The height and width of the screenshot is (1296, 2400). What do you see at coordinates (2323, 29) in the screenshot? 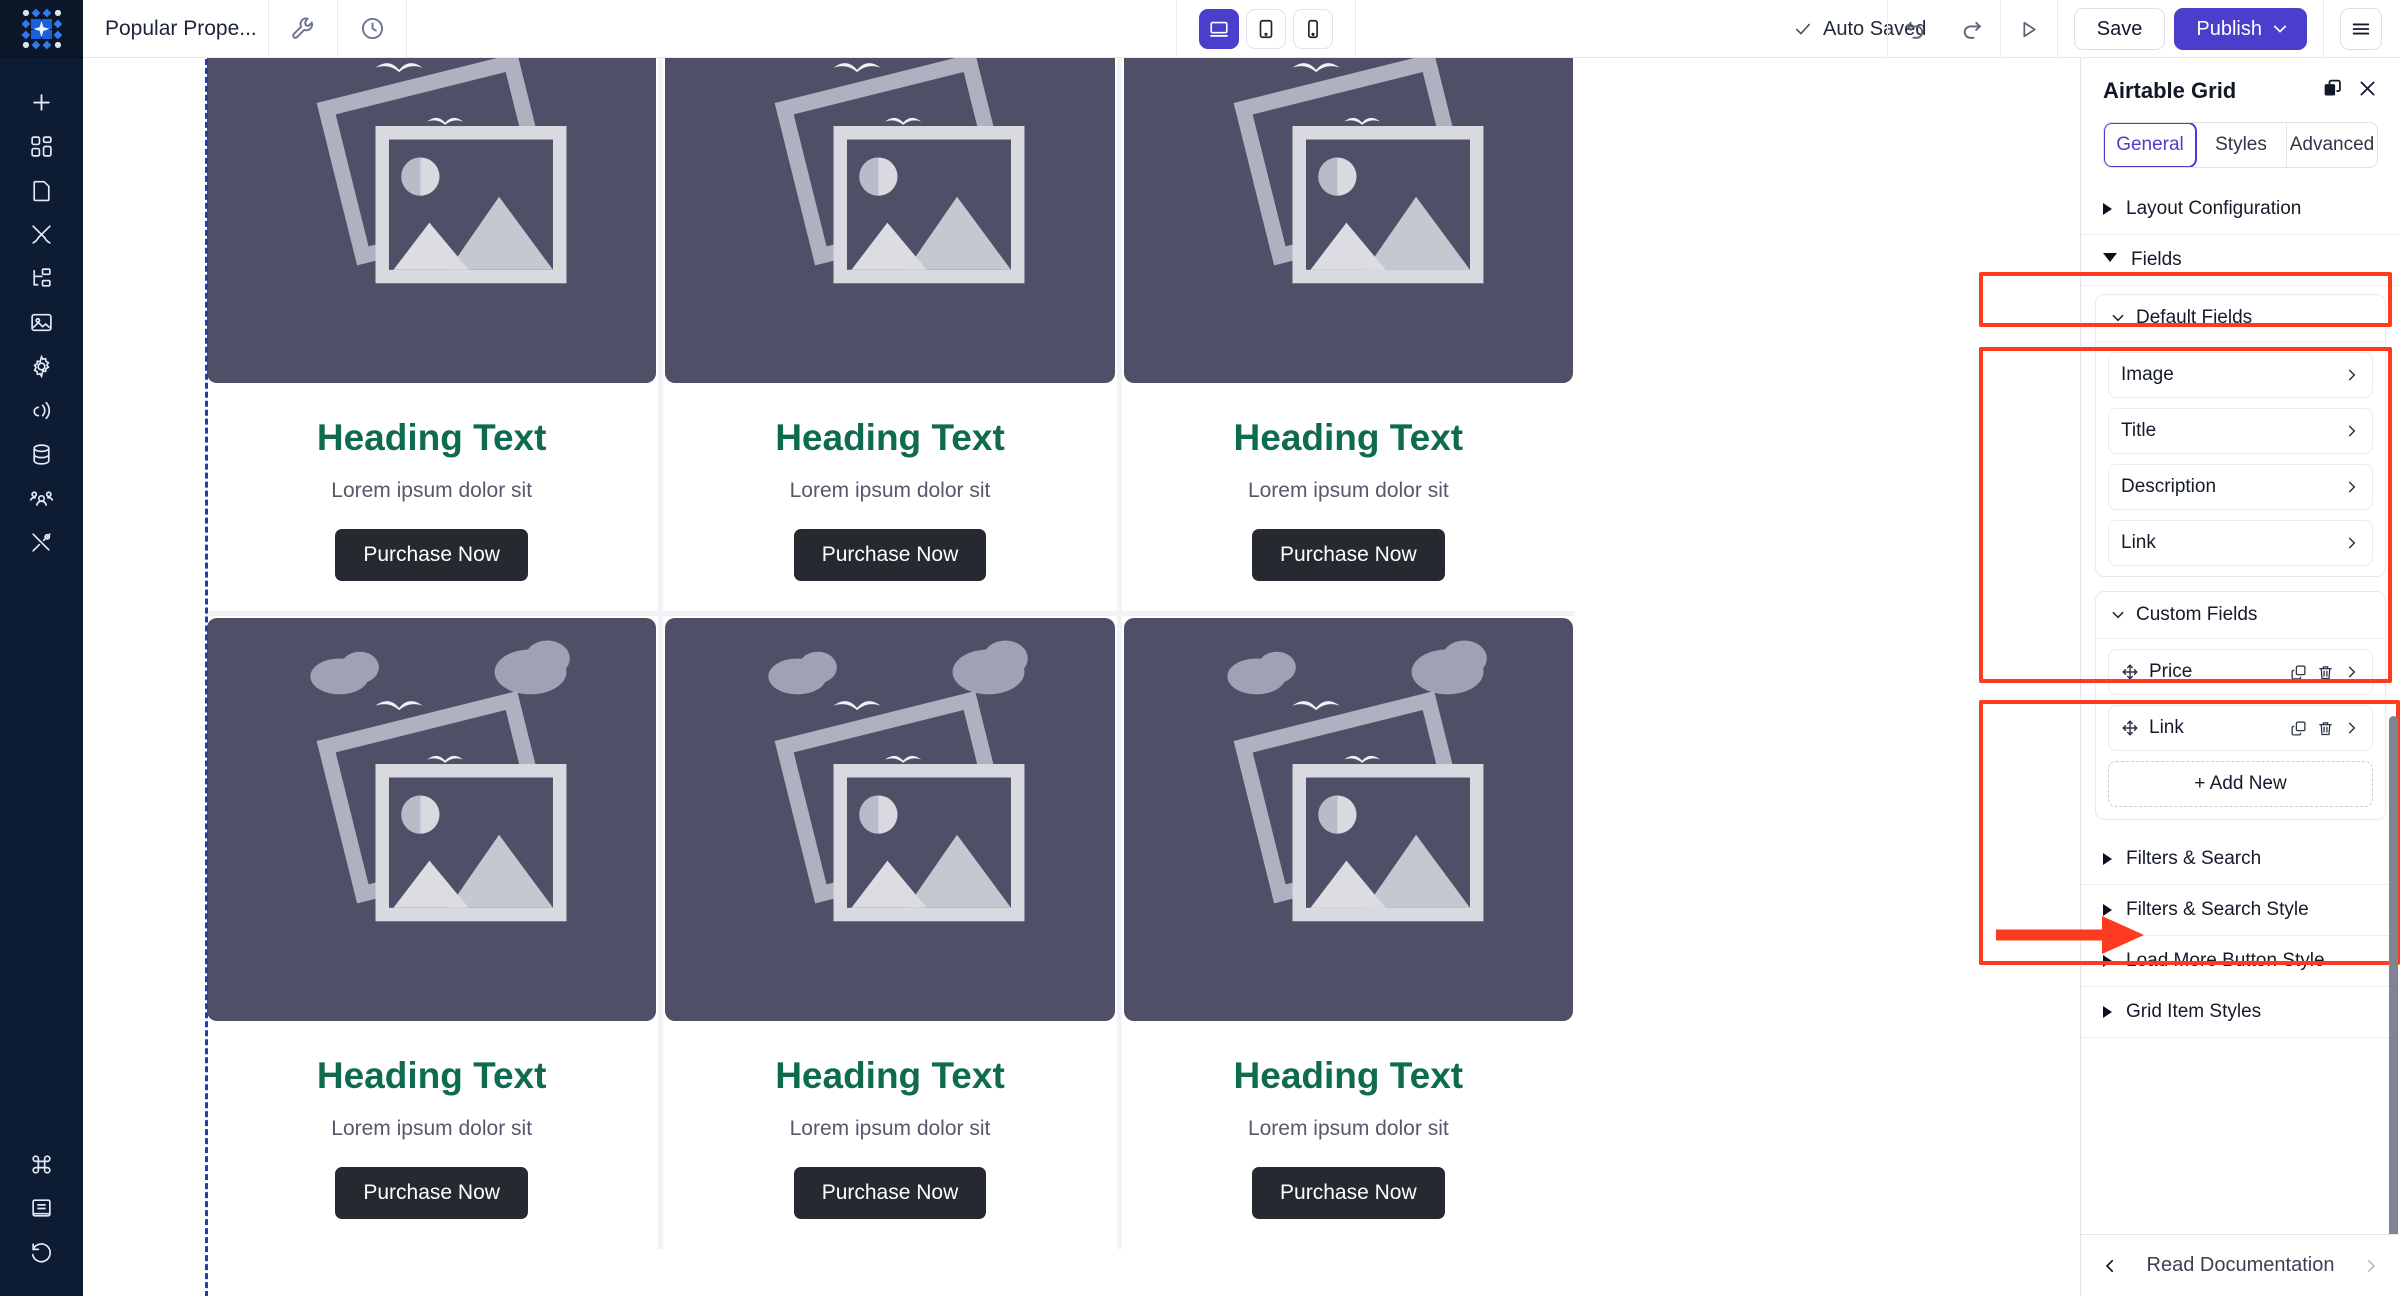
I see `divider` at bounding box center [2323, 29].